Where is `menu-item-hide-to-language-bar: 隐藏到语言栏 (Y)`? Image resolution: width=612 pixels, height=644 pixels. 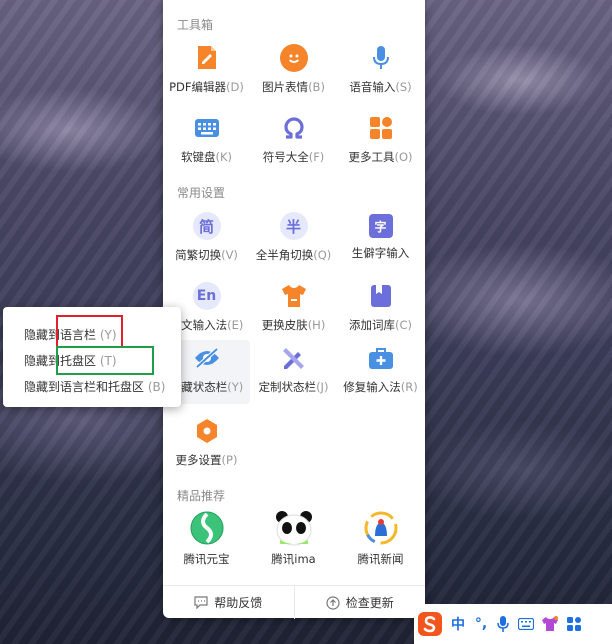 menu-item-hide-to-language-bar: 隐藏到语言栏 (Y) is located at coordinates (70, 334).